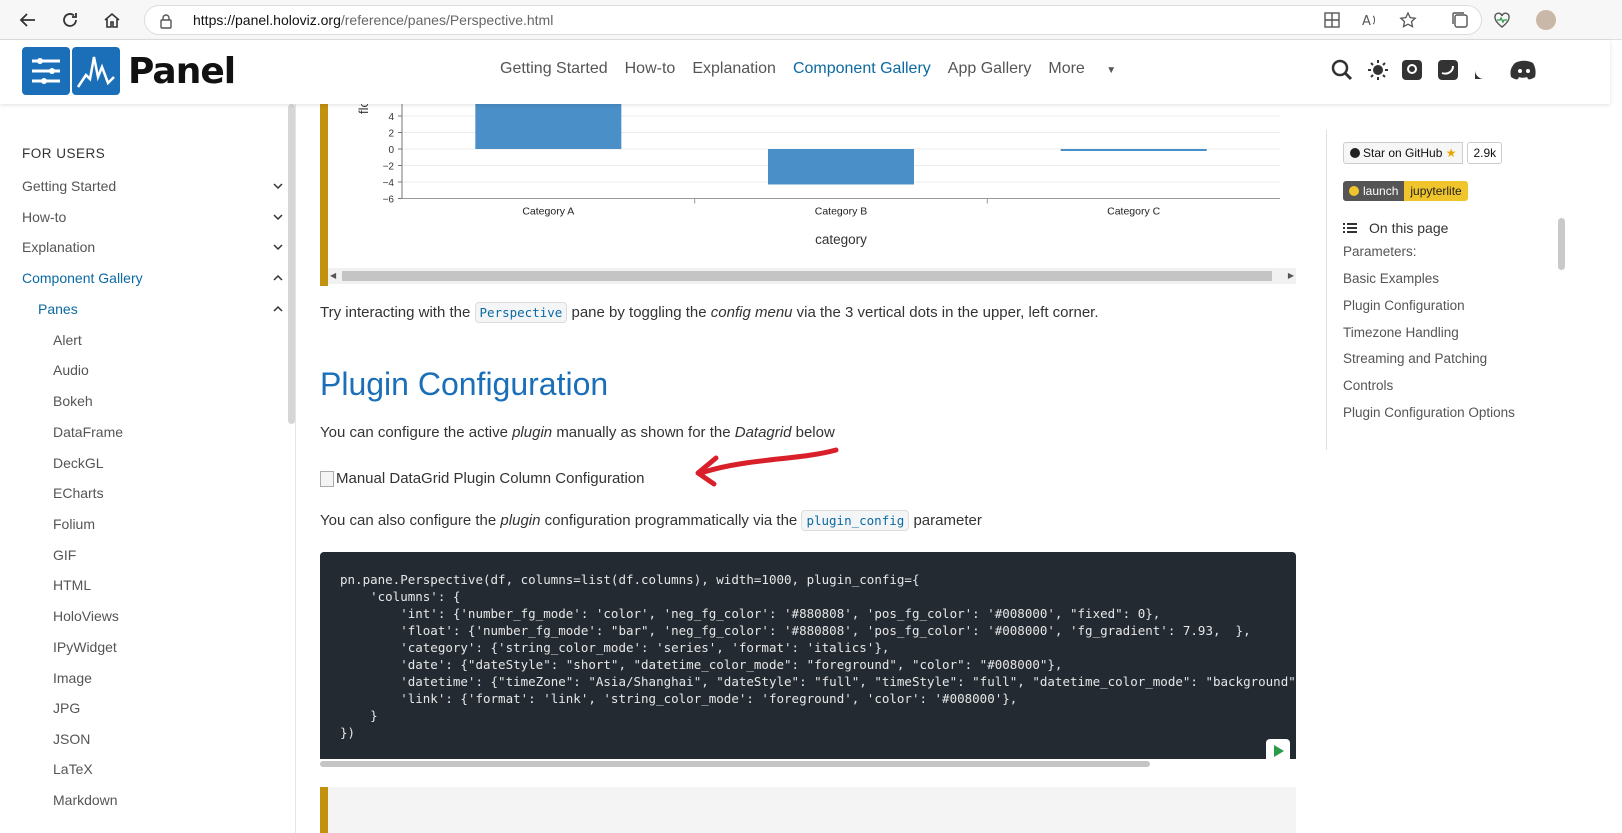 This screenshot has width=1622, height=833. I want to click on twitter-icon, so click(1448, 70).